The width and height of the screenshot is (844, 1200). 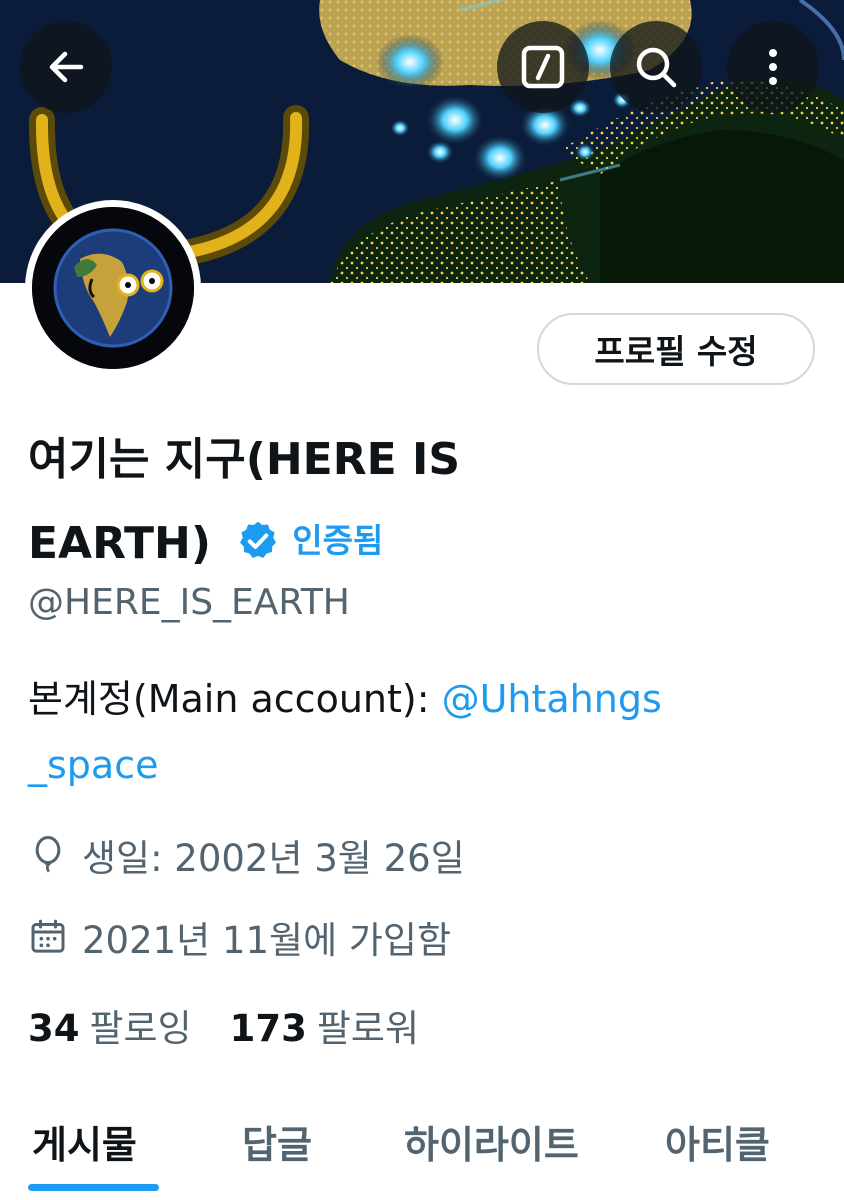 I want to click on tab-replies: 답글, so click(x=277, y=1141).